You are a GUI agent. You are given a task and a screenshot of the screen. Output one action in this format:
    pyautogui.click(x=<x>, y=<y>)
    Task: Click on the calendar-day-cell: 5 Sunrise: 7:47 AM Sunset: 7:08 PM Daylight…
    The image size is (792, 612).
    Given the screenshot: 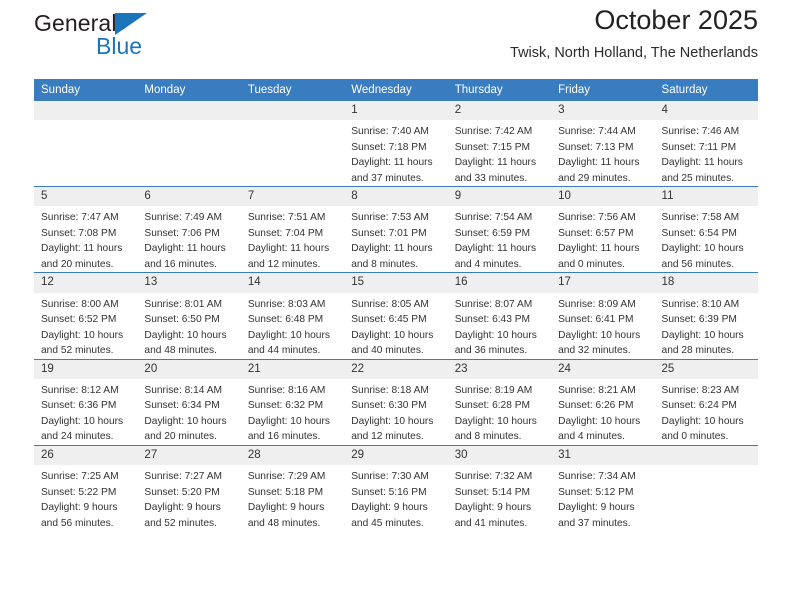 What is the action you would take?
    pyautogui.click(x=86, y=229)
    